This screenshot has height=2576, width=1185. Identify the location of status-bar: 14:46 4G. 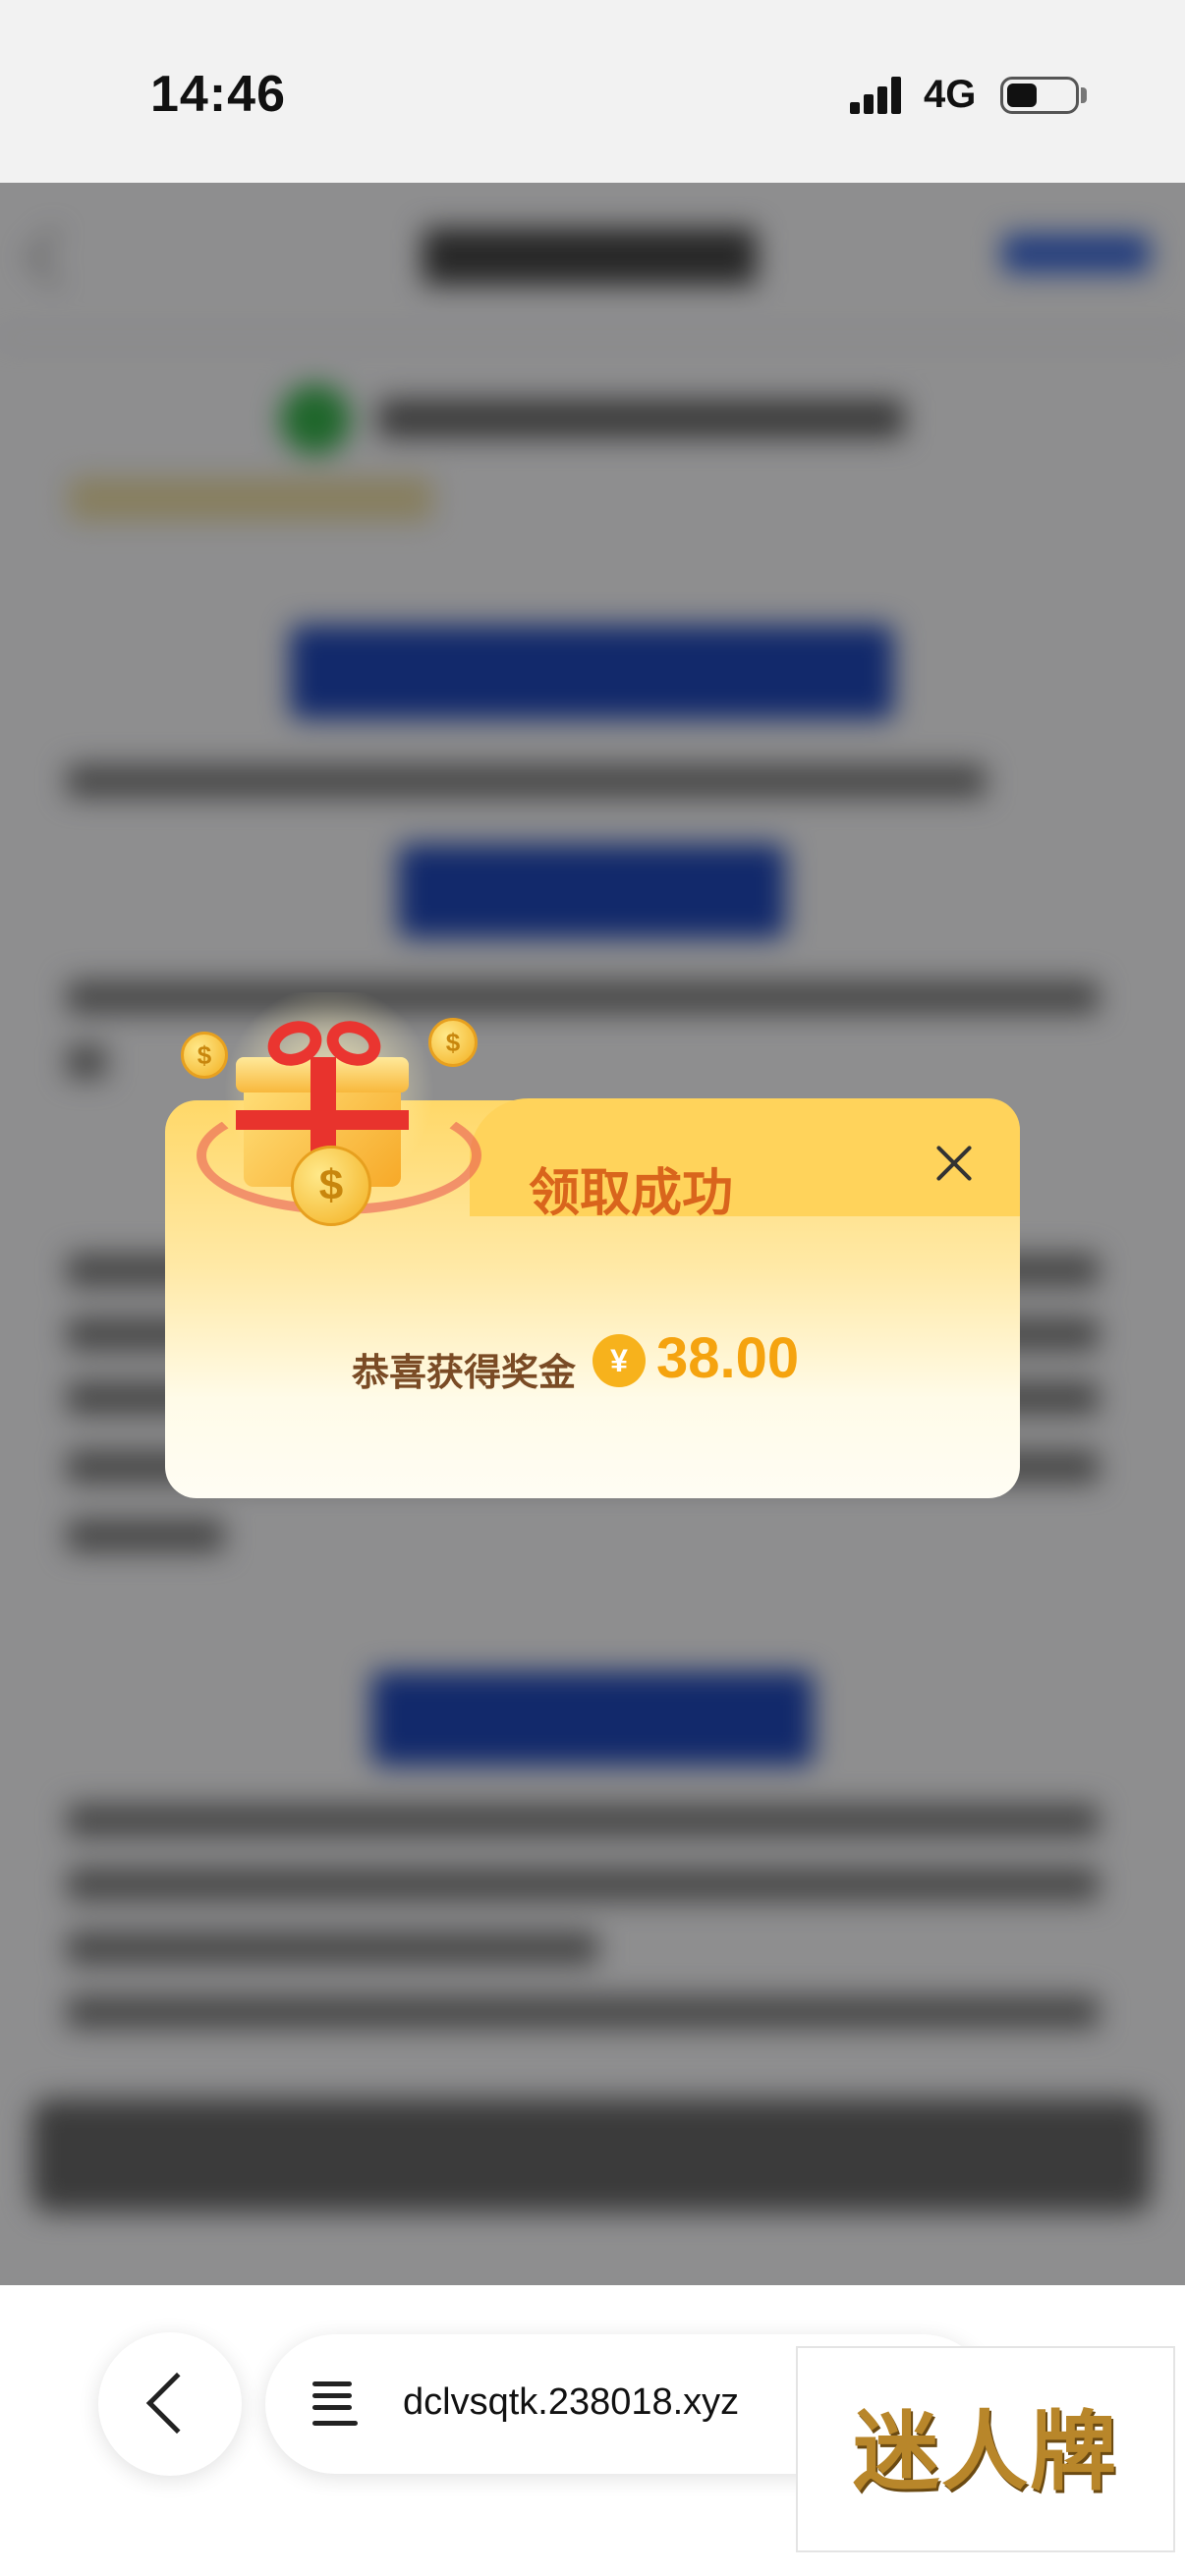
(592, 91).